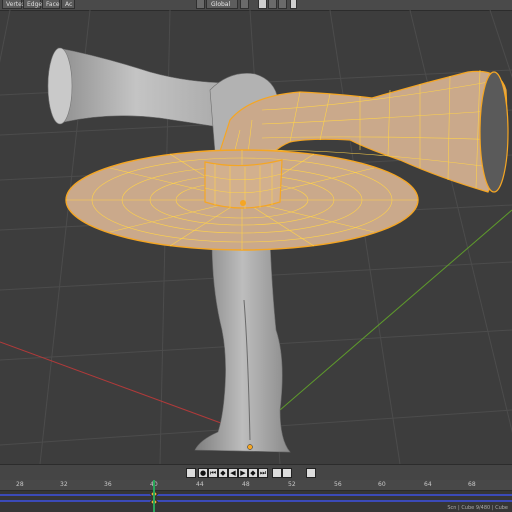 Image resolution: width=512 pixels, height=512 pixels. What do you see at coordinates (60, 86) in the screenshot?
I see `left-horn-rim` at bounding box center [60, 86].